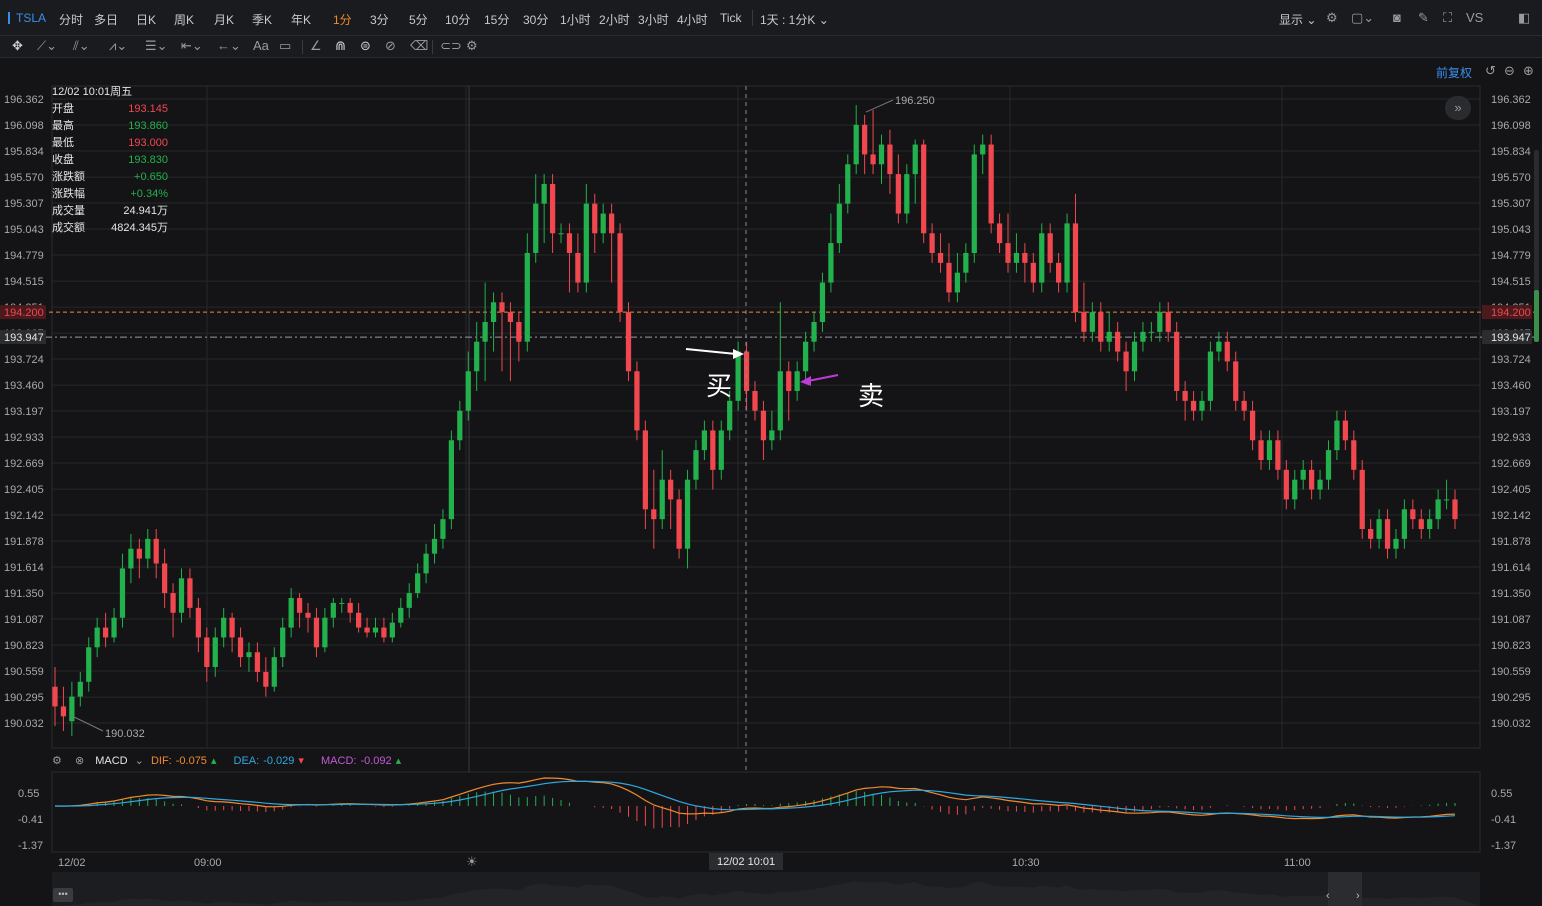 This screenshot has width=1542, height=906. Describe the element at coordinates (692, 19) in the screenshot. I see `period-tab: 4小时` at that location.